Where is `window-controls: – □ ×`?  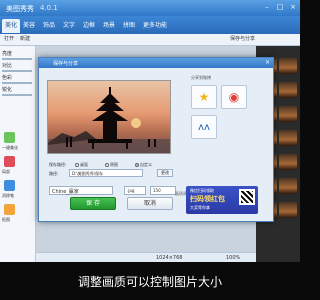 window-controls: – □ × is located at coordinates (280, 7).